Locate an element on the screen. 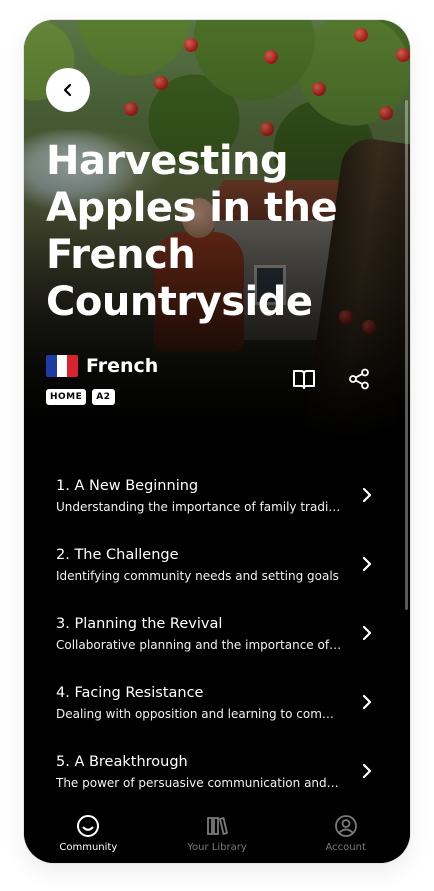 This screenshot has width=434, height=891. read-button is located at coordinates (304, 379).